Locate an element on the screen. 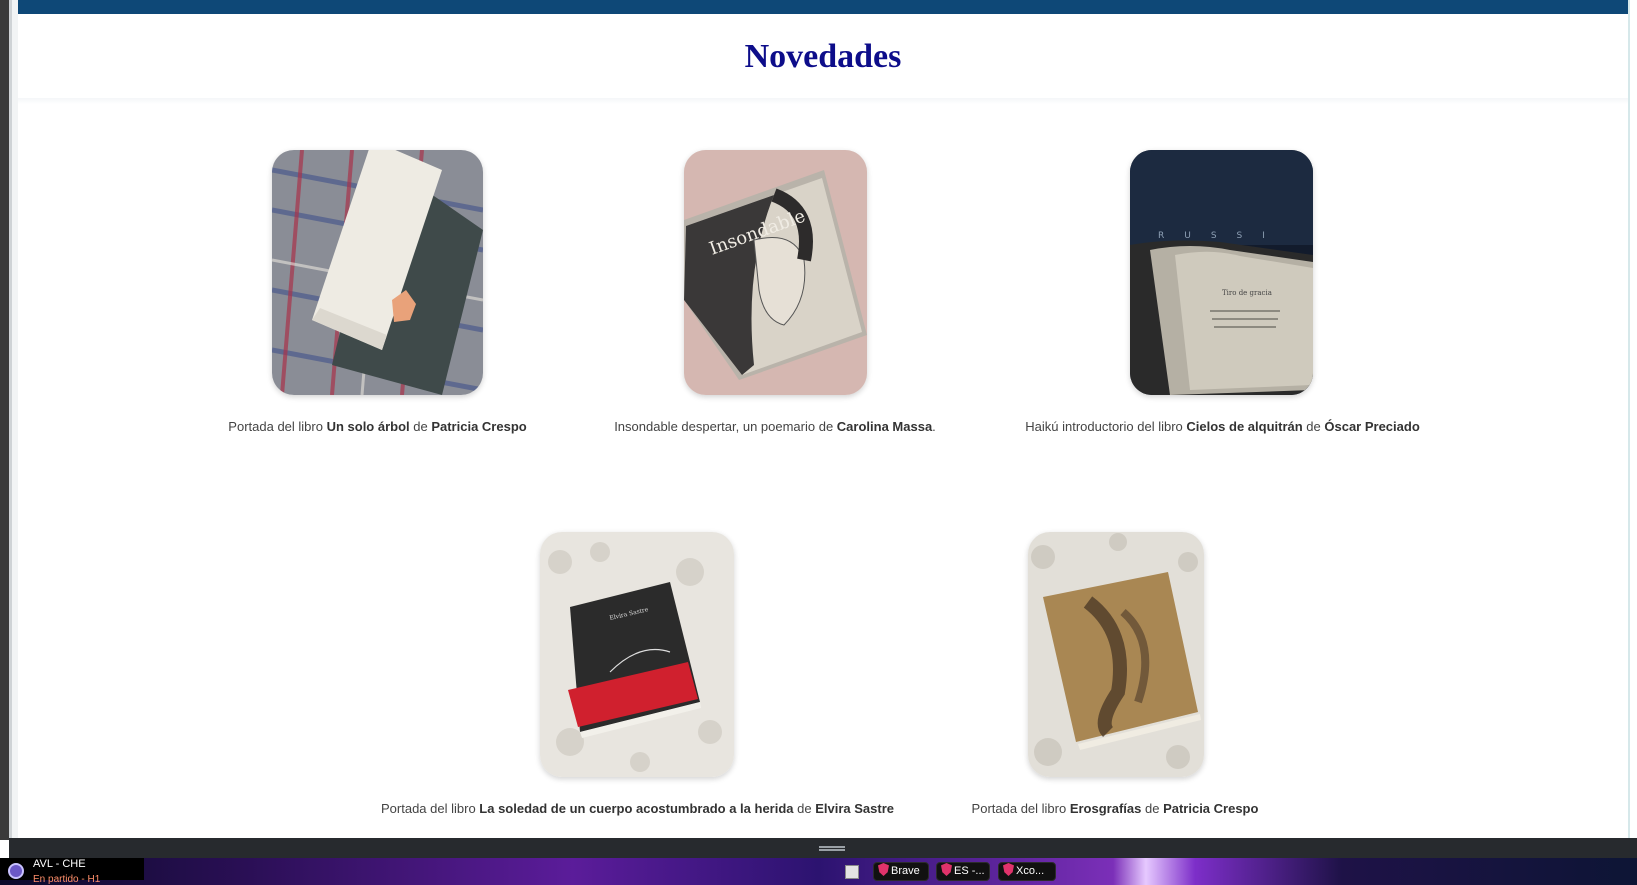 The width and height of the screenshot is (1637, 885). window-left-edge is located at coordinates (9, 420).